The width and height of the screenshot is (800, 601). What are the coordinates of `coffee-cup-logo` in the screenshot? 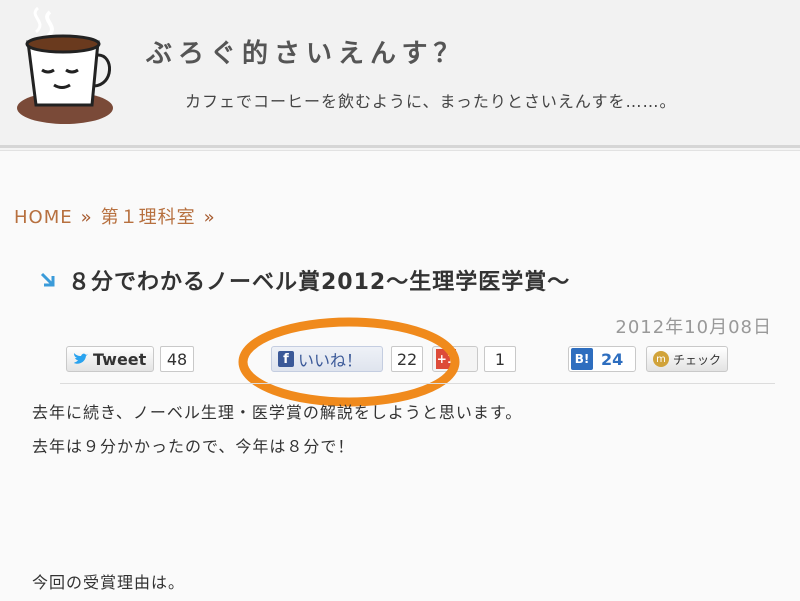 It's located at (62, 65).